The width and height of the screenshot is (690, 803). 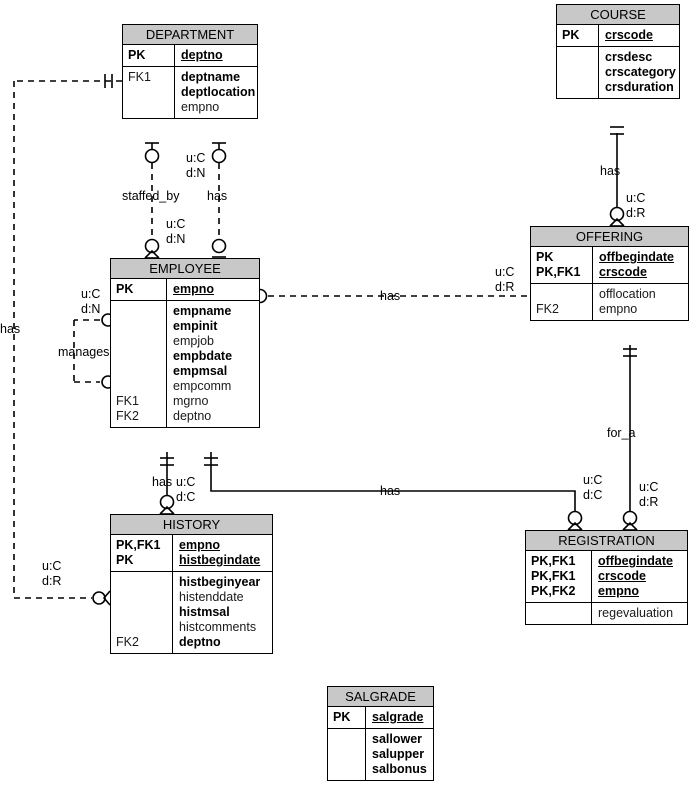 I want to click on entity-key-section: PK deptno, so click(x=190, y=56).